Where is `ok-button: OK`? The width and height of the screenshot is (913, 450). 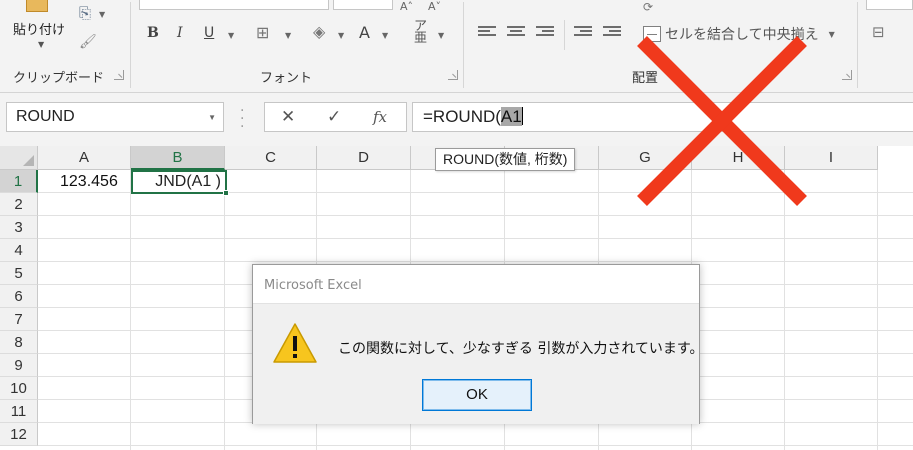 ok-button: OK is located at coordinates (477, 395).